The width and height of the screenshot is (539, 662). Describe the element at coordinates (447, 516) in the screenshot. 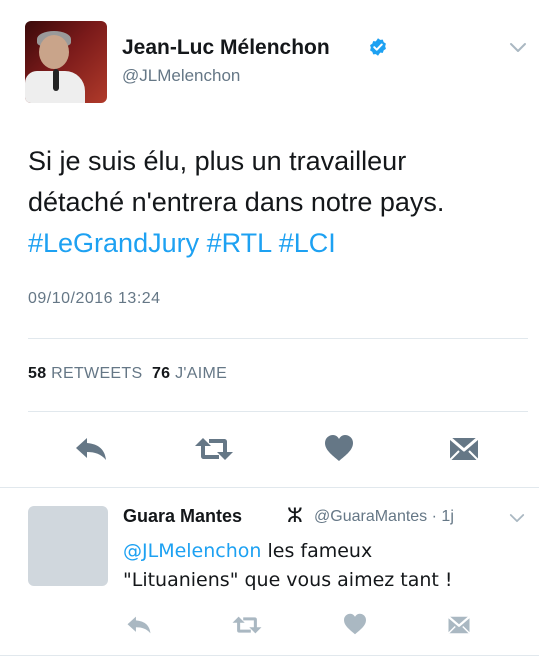

I see `reply-age: 1j` at that location.